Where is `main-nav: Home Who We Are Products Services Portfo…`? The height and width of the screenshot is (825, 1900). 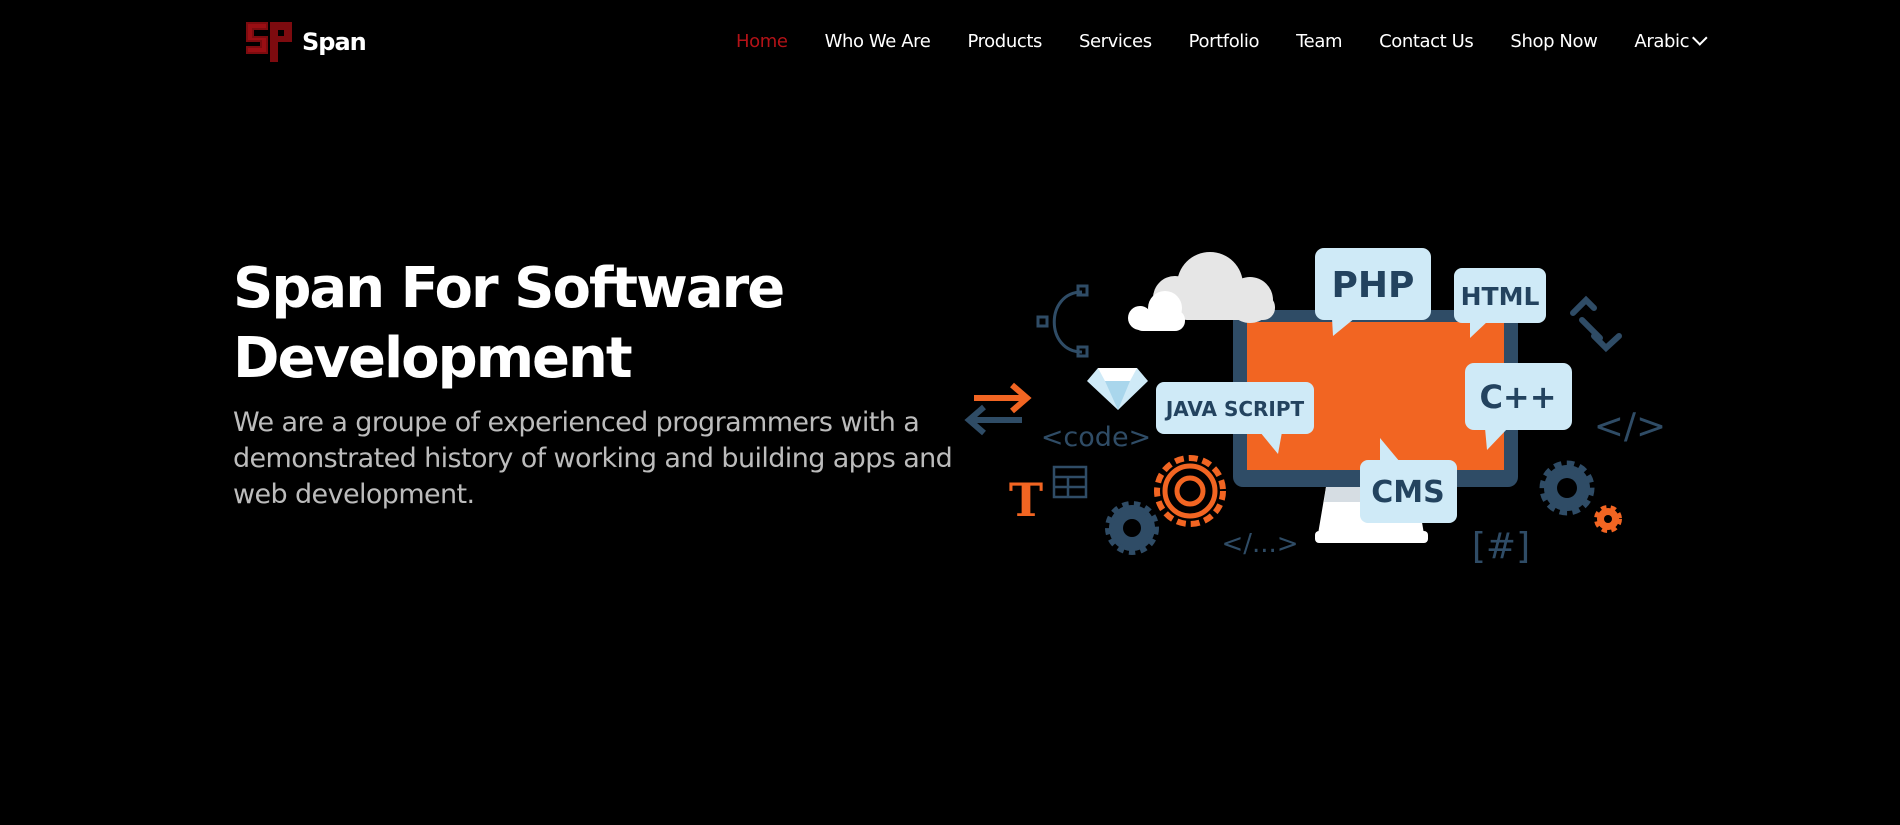 main-nav: Home Who We Are Products Services Portfo… is located at coordinates (1222, 41).